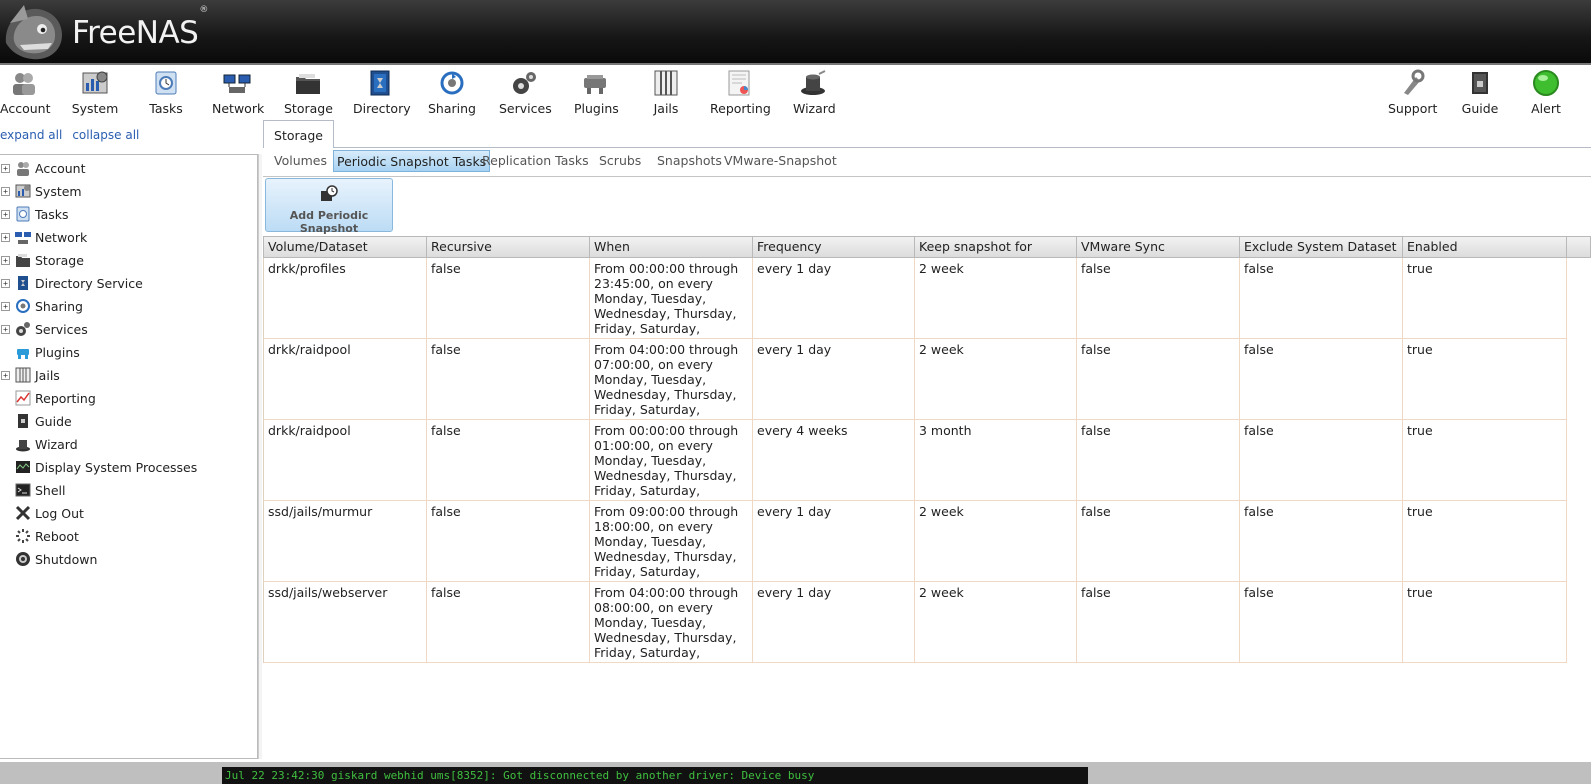 This screenshot has width=1591, height=784. Describe the element at coordinates (1412, 93) in the screenshot. I see `toolbar-support-button: Support` at that location.